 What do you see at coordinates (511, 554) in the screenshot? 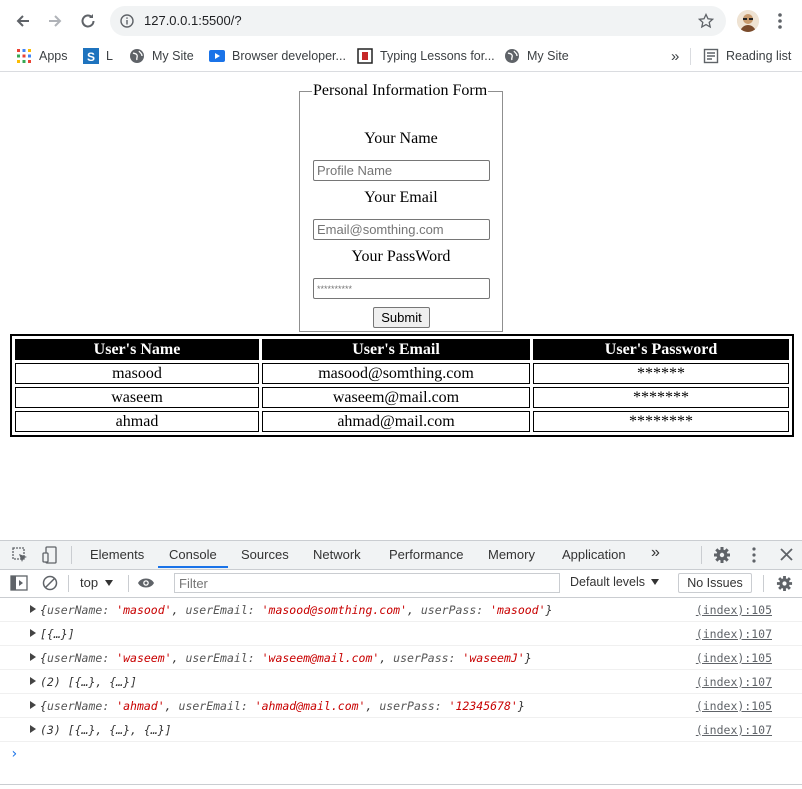
I see `tab-memory: Memory` at bounding box center [511, 554].